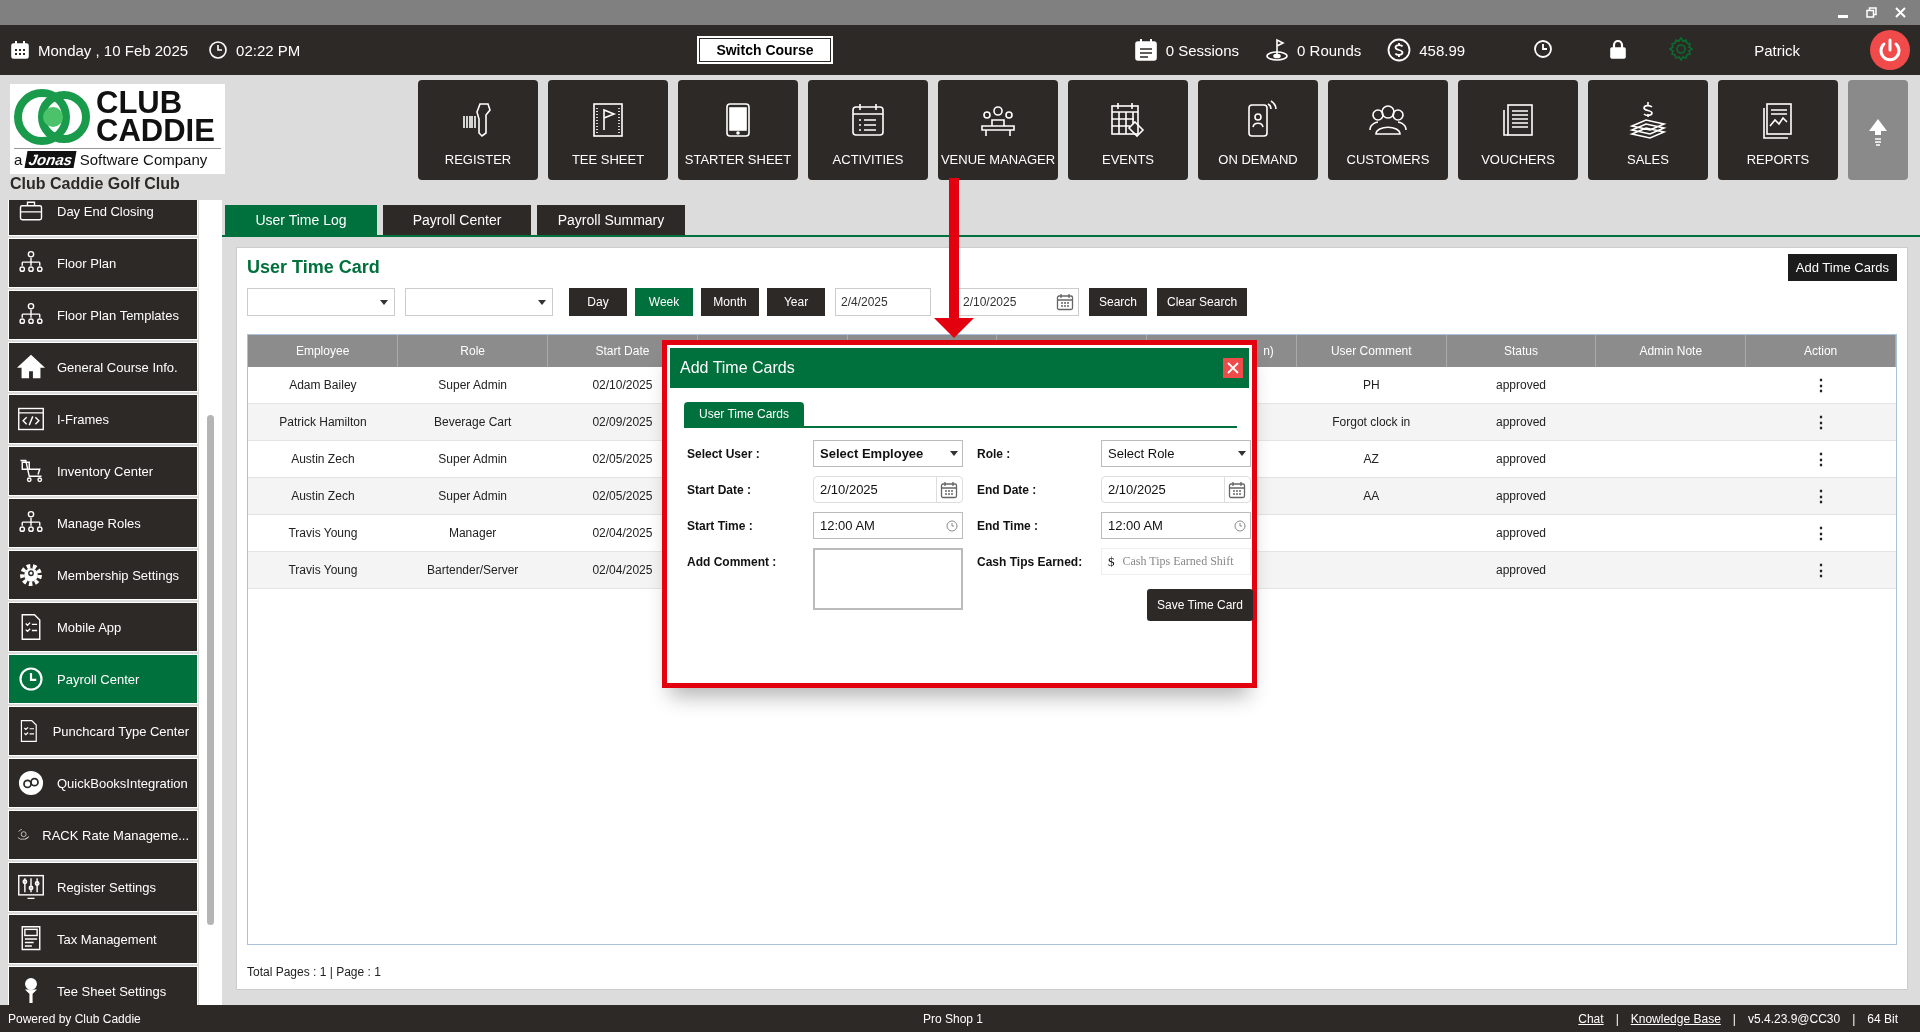 The height and width of the screenshot is (1032, 1920). I want to click on tab: Payroll Center, so click(457, 220).